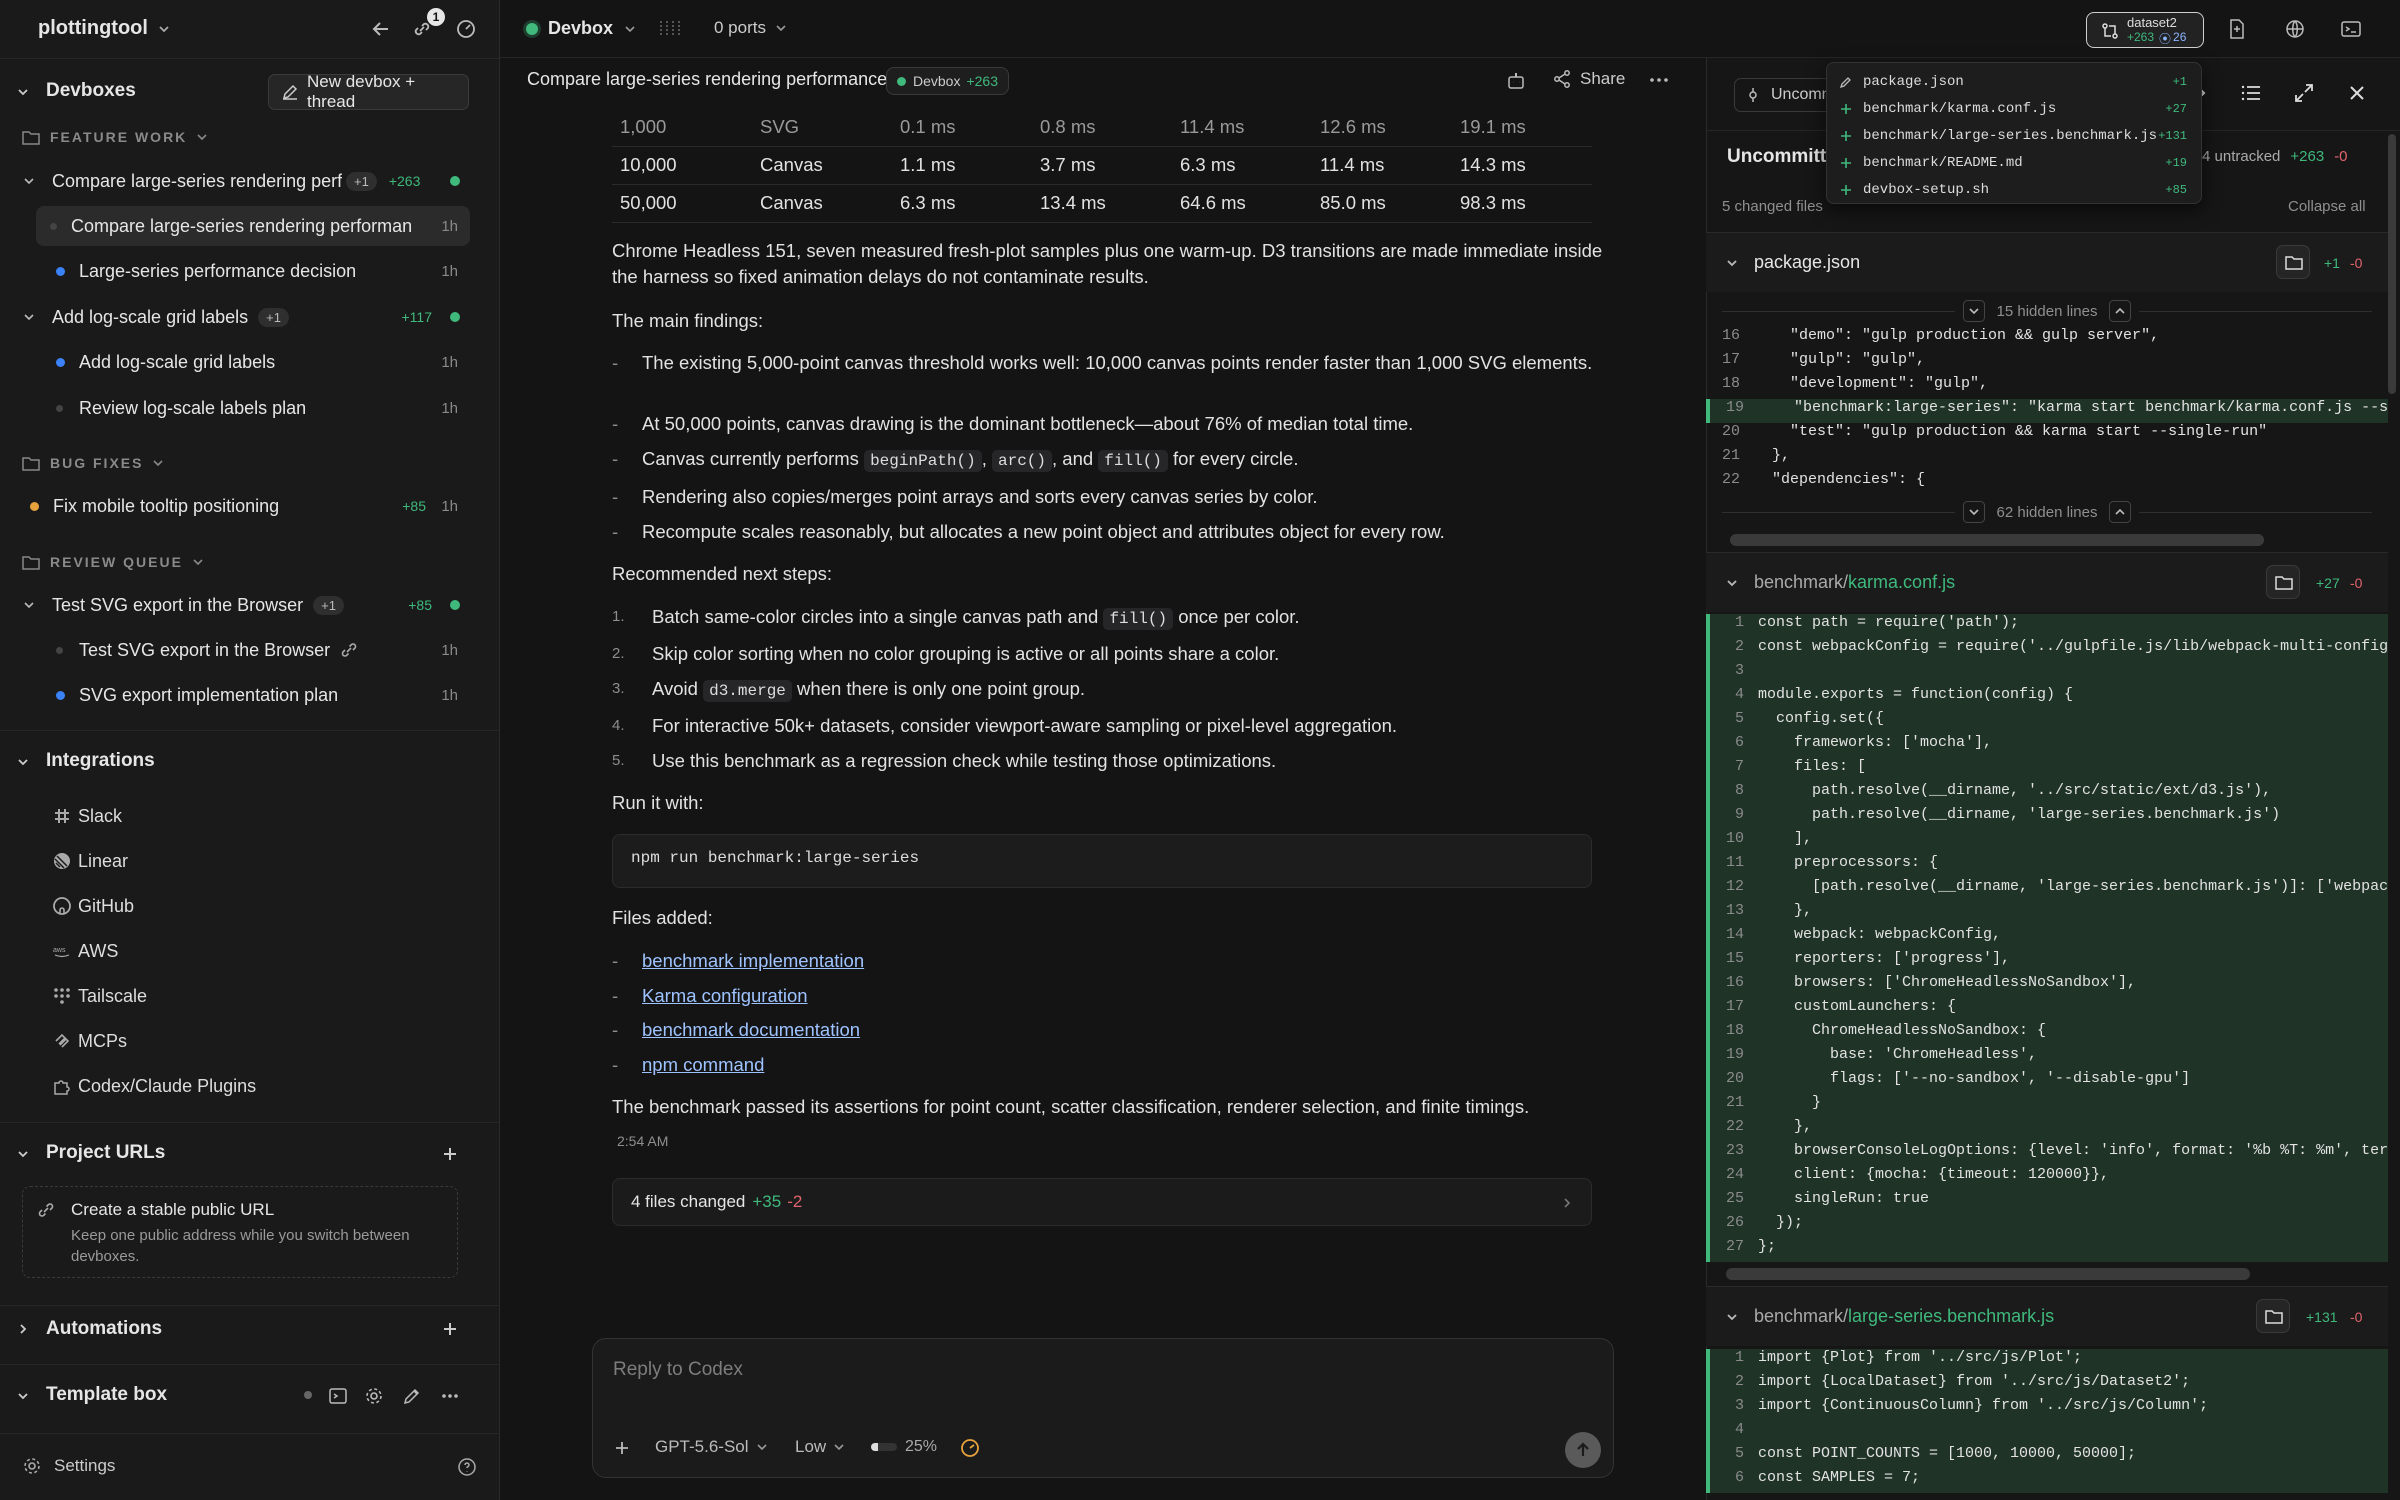  Describe the element at coordinates (466, 29) in the screenshot. I see `gauge-icon` at that location.